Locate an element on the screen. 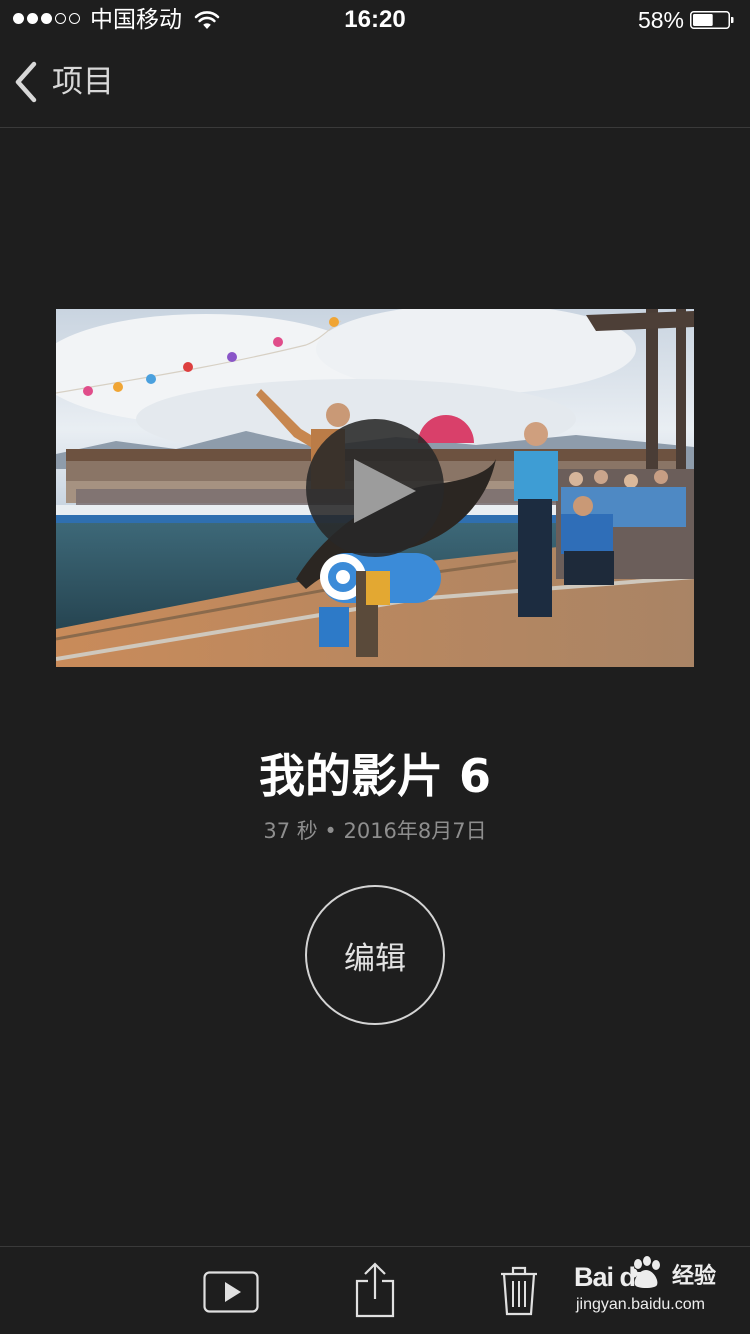  back-button-label: 项目 is located at coordinates (83, 82).